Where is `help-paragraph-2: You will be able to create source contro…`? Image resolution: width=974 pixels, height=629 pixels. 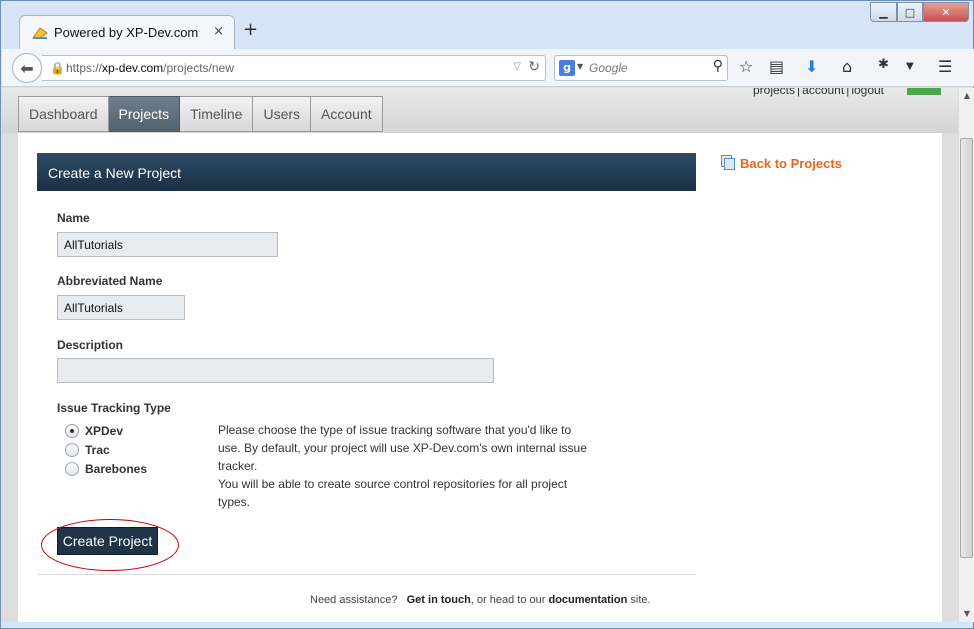
help-paragraph-2: You will be able to create source contro… is located at coordinates (393, 493).